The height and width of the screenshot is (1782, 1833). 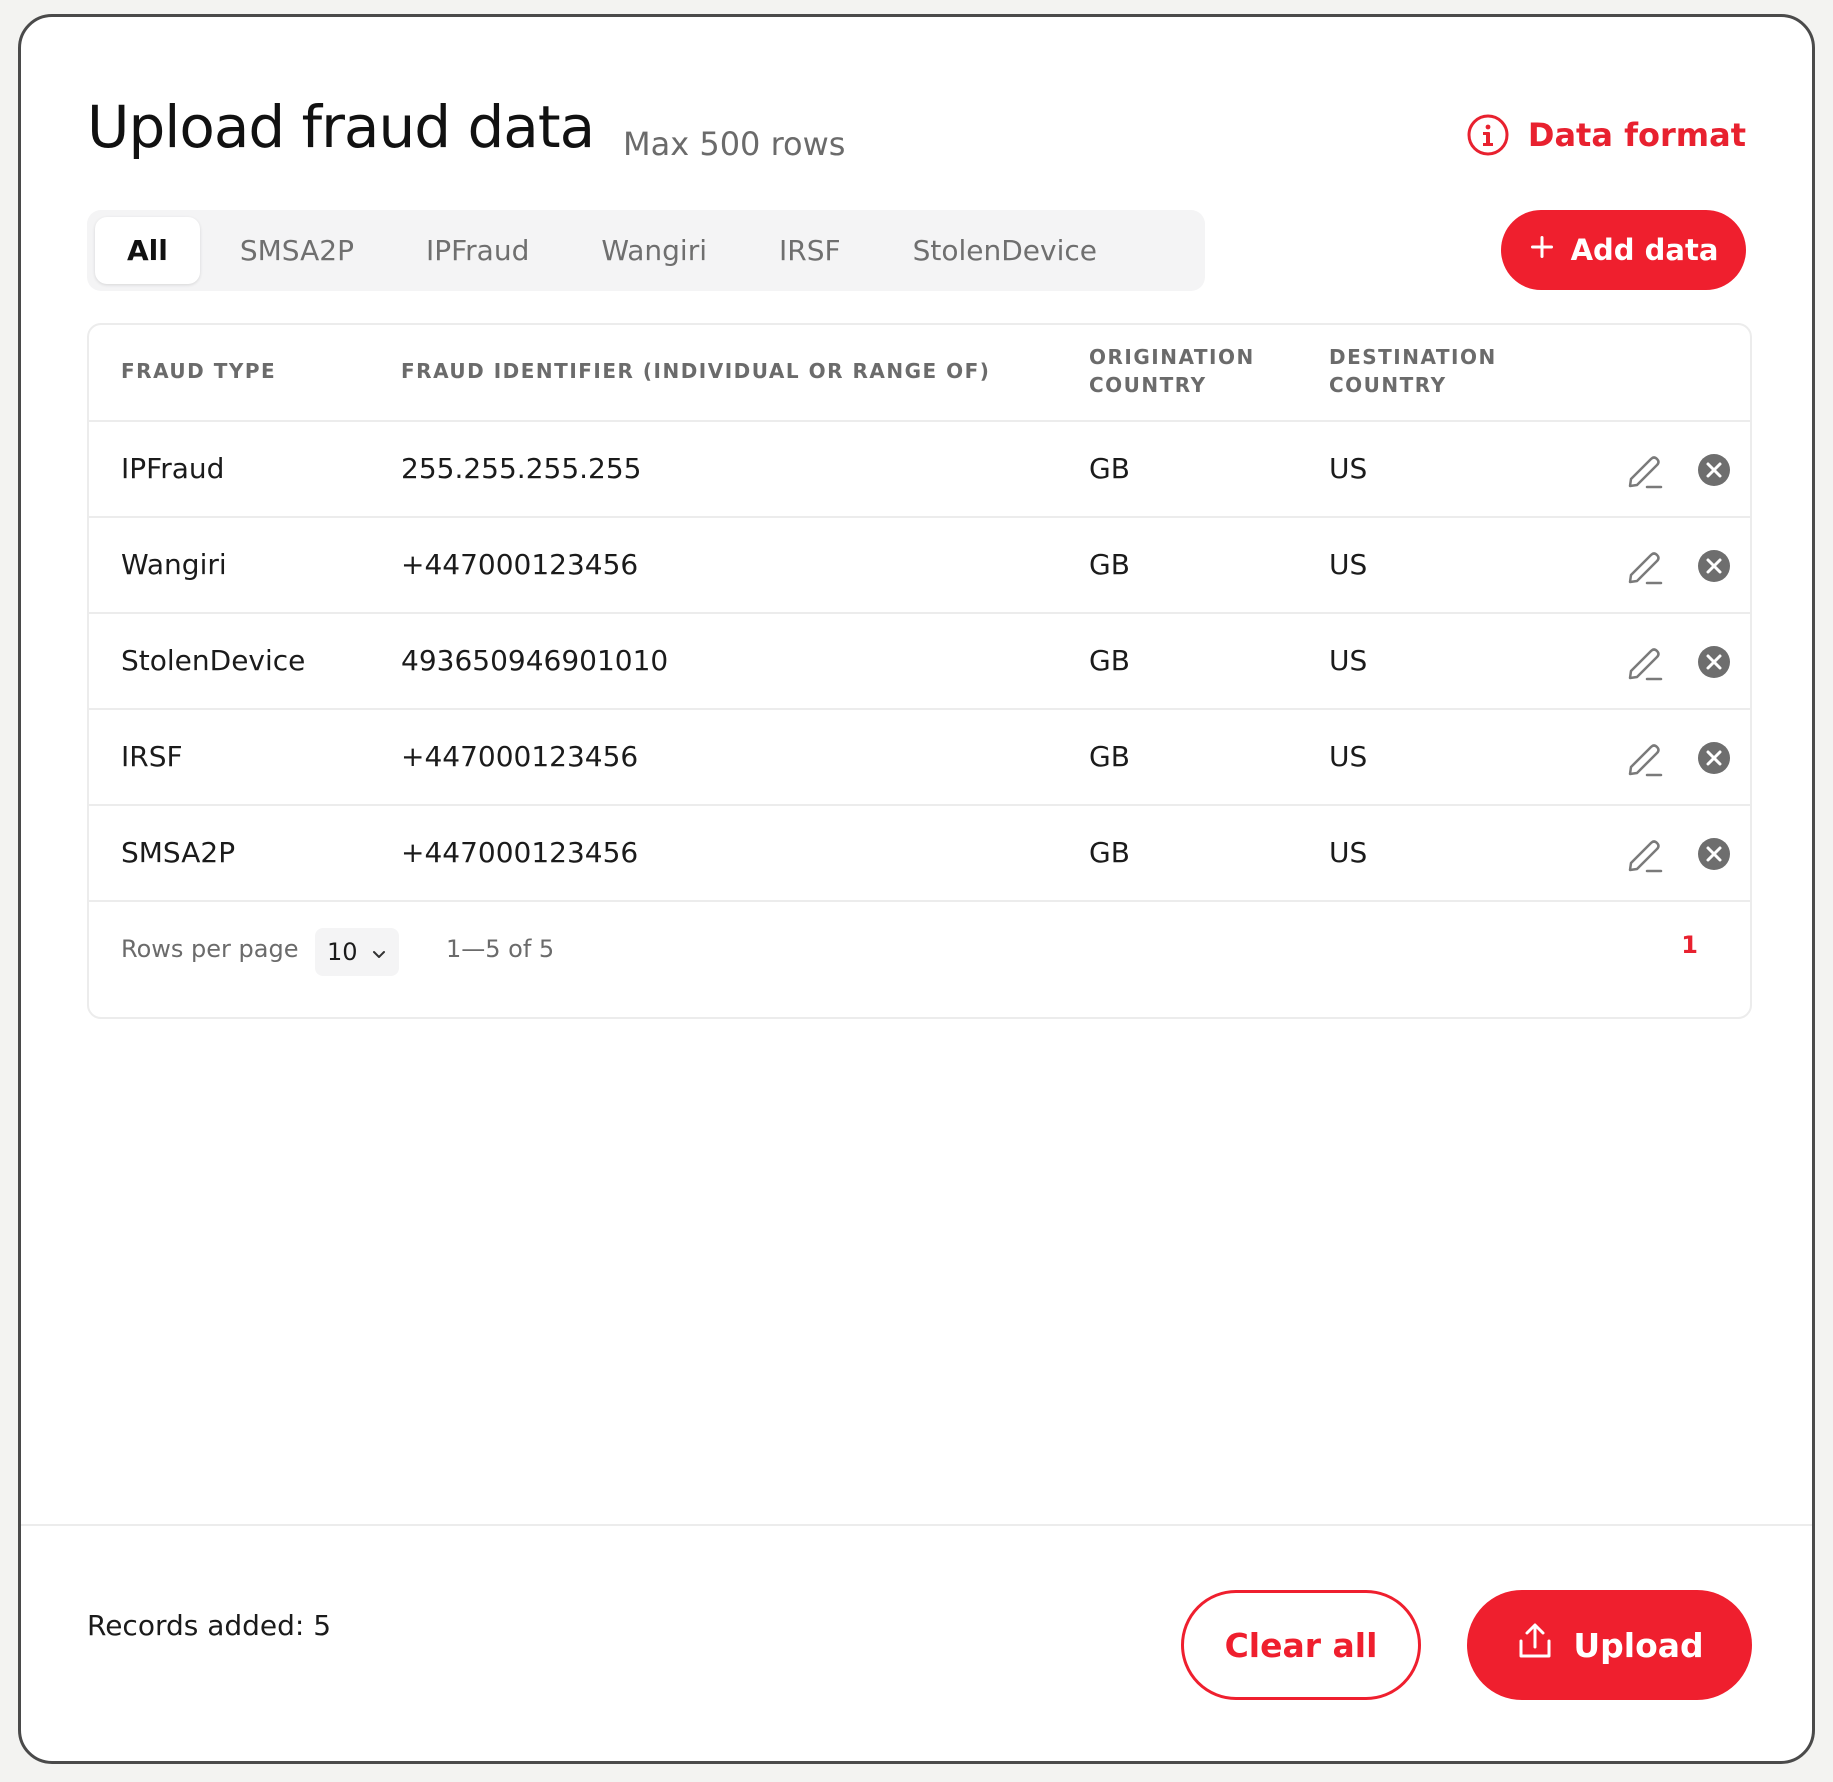 I want to click on identifier-cell: 255.255.255.255, so click(x=521, y=468).